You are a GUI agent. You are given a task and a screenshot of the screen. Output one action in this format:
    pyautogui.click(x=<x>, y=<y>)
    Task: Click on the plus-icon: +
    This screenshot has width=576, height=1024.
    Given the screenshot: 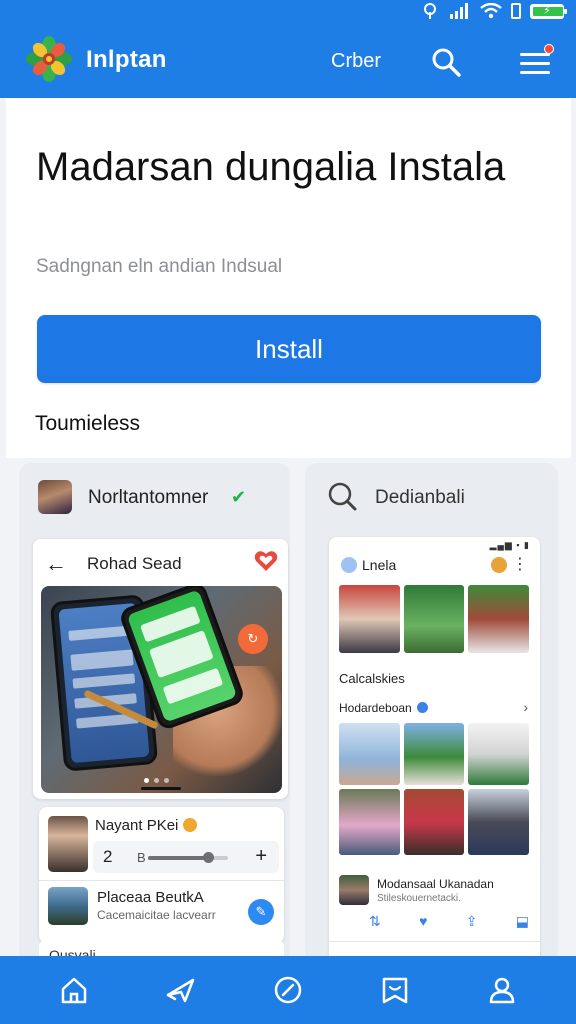 What is the action you would take?
    pyautogui.click(x=261, y=856)
    